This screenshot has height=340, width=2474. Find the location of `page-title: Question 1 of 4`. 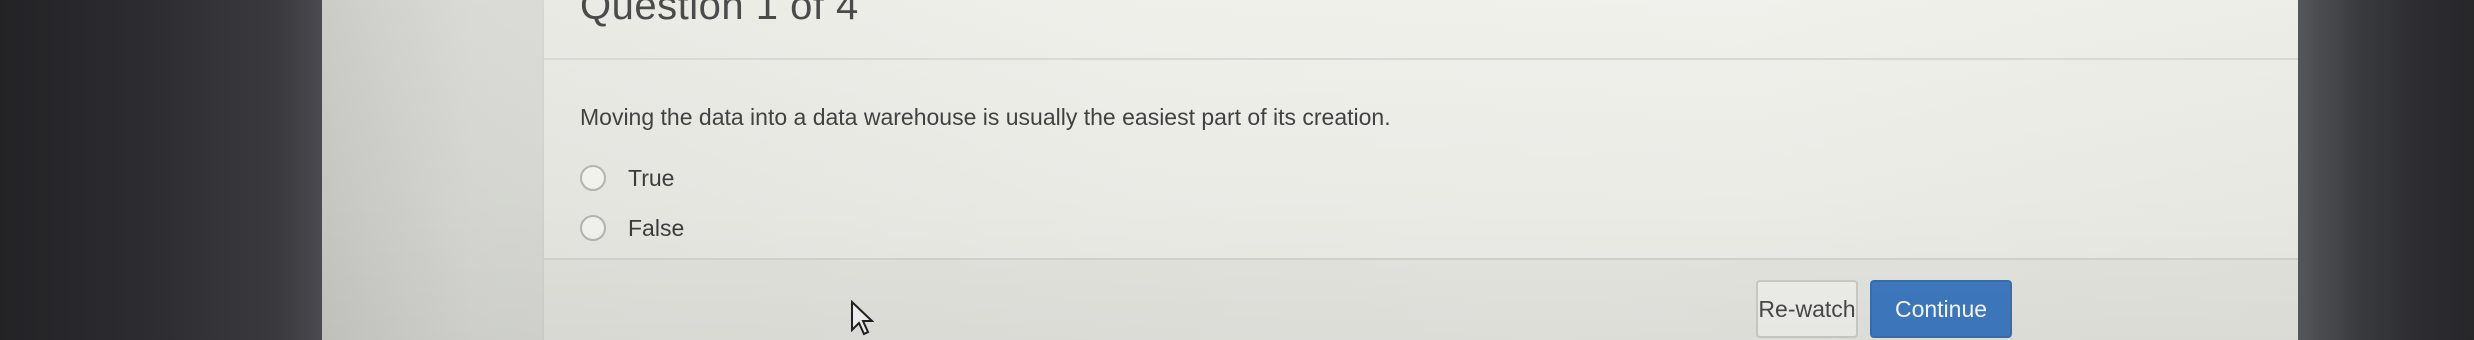

page-title: Question 1 of 4 is located at coordinates (719, 14).